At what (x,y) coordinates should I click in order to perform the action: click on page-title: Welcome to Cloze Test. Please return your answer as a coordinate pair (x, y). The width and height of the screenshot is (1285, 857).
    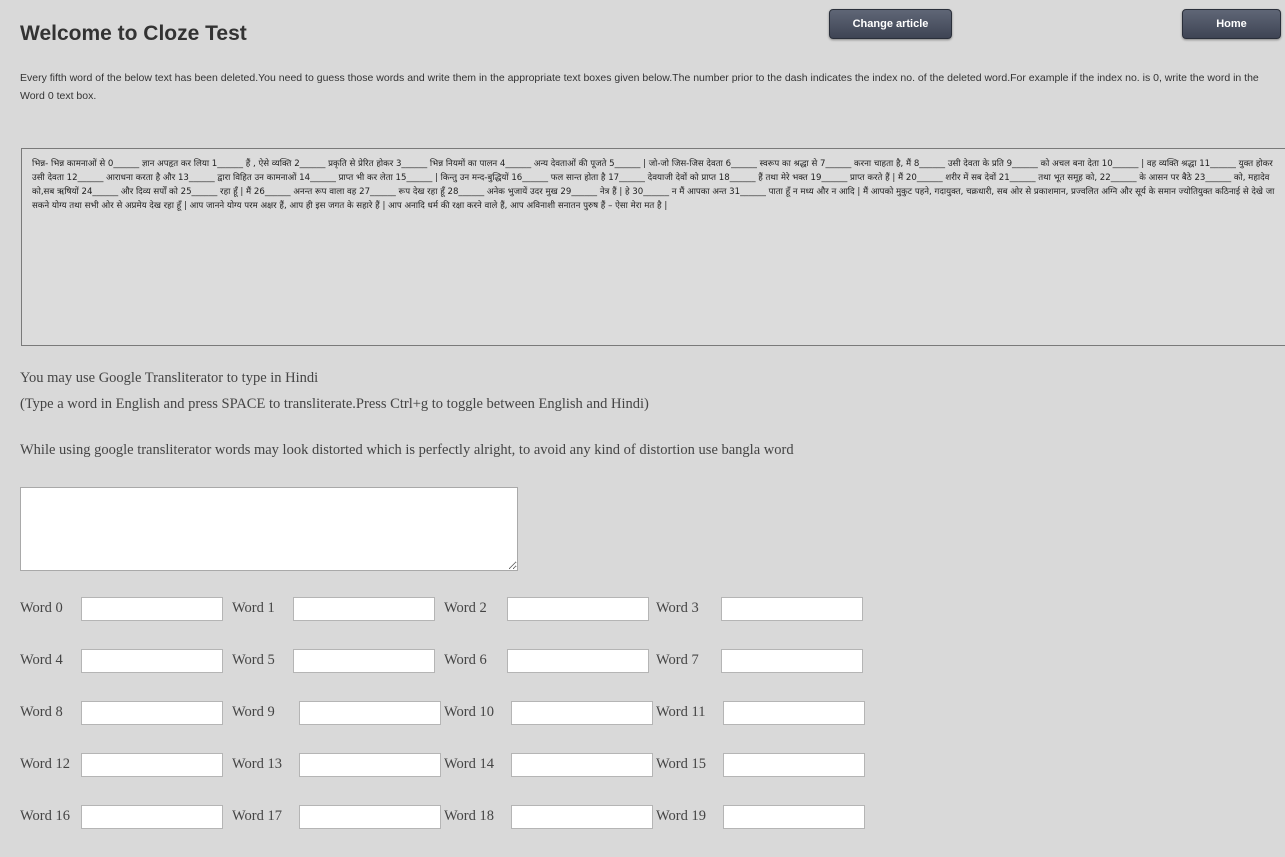
    Looking at the image, I should click on (133, 33).